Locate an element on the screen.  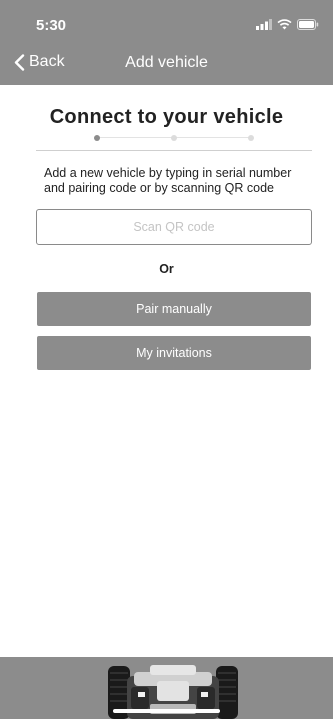
connect-title: Connect to your vehicle is located at coordinates (166, 117).